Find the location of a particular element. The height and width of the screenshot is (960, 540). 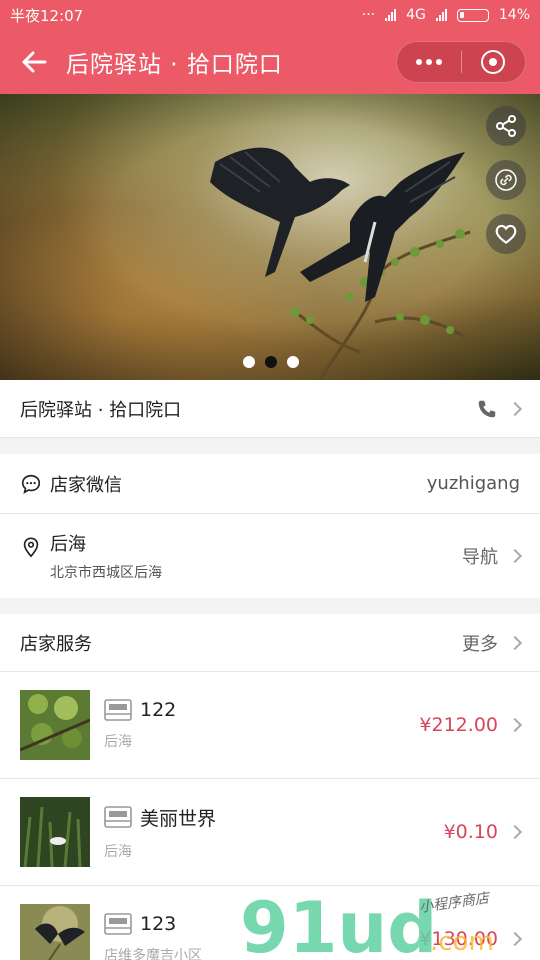

carousel-indicators is located at coordinates (271, 362).